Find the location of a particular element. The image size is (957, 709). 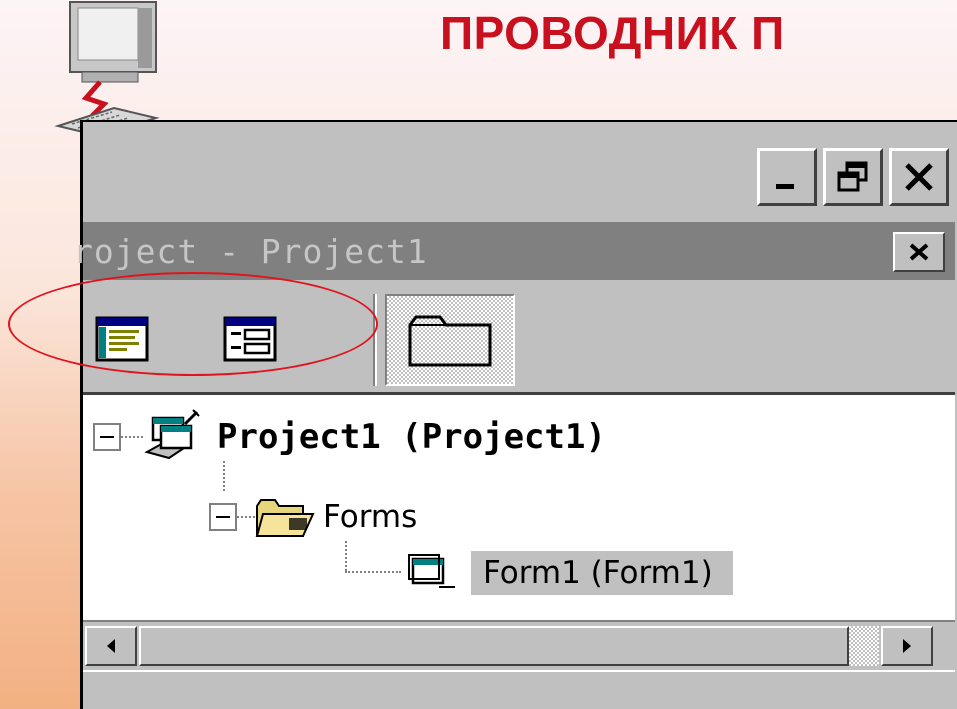

restore-button is located at coordinates (853, 177).